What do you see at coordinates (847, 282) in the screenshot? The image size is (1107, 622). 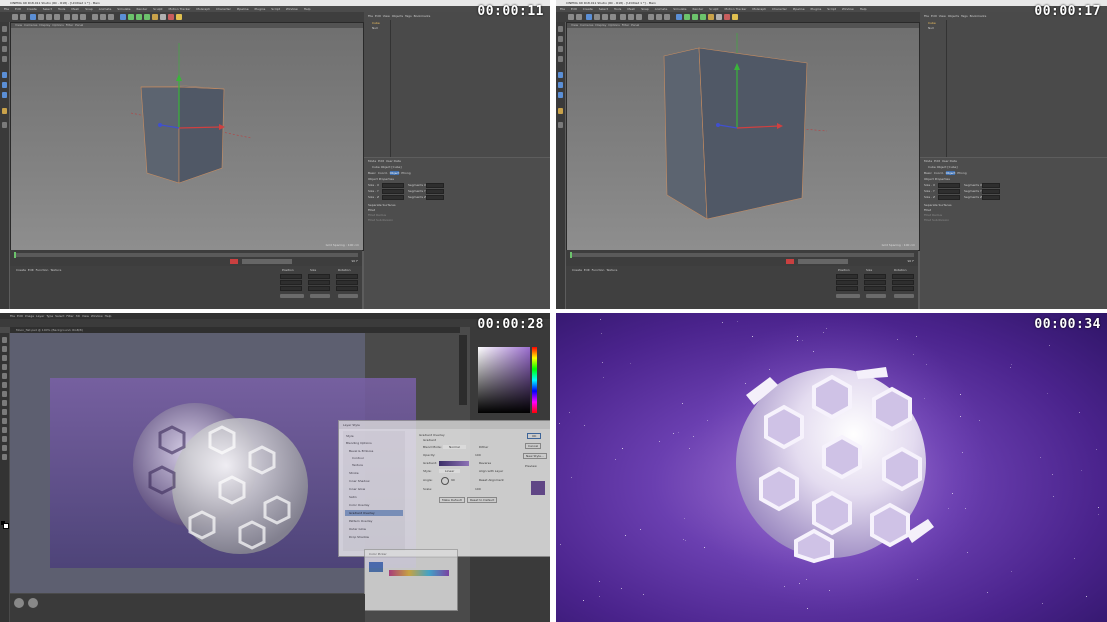 I see `pos-y-field` at bounding box center [847, 282].